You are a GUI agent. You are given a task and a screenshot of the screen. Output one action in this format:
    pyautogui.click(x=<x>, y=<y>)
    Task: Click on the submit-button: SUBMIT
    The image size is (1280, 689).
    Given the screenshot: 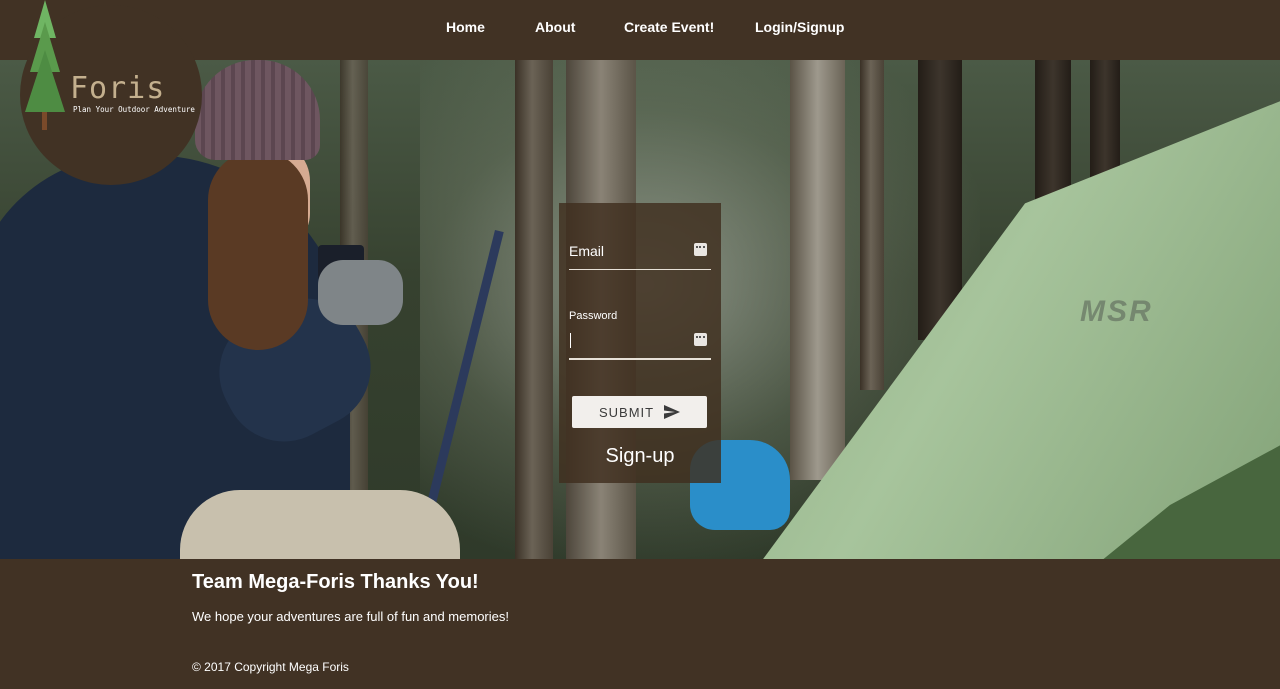 What is the action you would take?
    pyautogui.click(x=639, y=412)
    